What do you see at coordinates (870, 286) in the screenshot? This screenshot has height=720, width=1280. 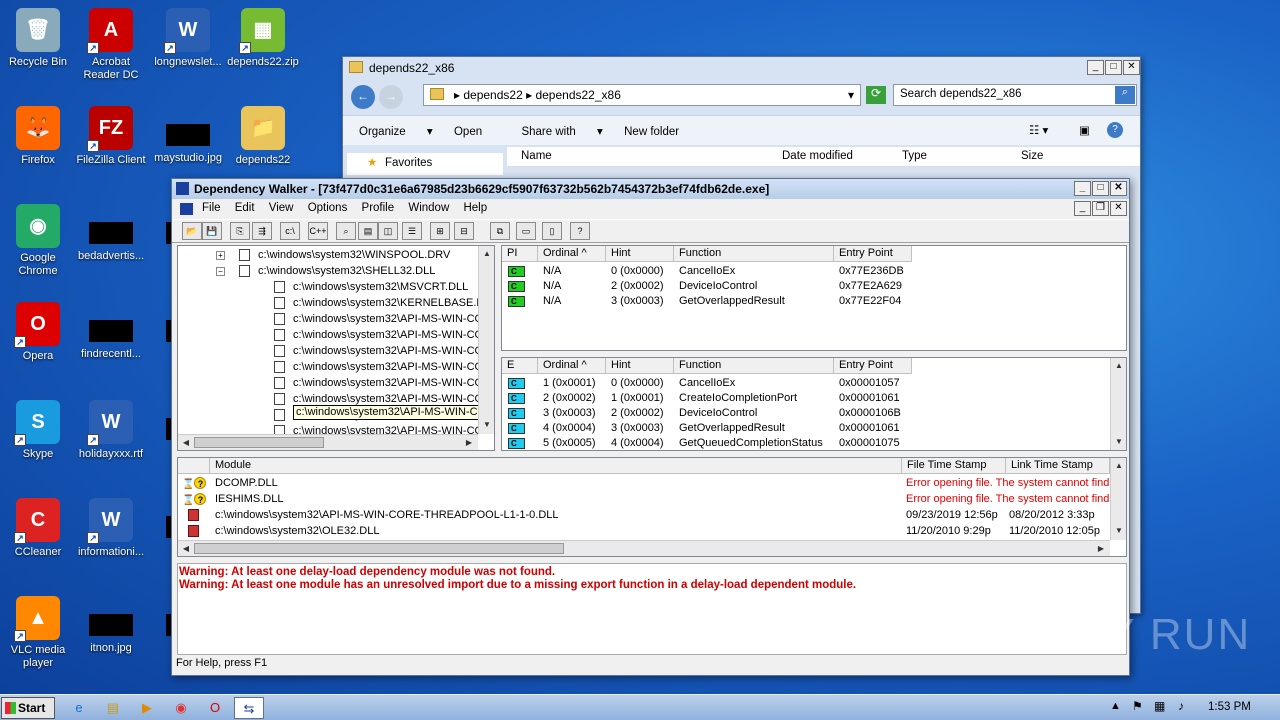 I see `cell-entry: 0x77E2A629` at bounding box center [870, 286].